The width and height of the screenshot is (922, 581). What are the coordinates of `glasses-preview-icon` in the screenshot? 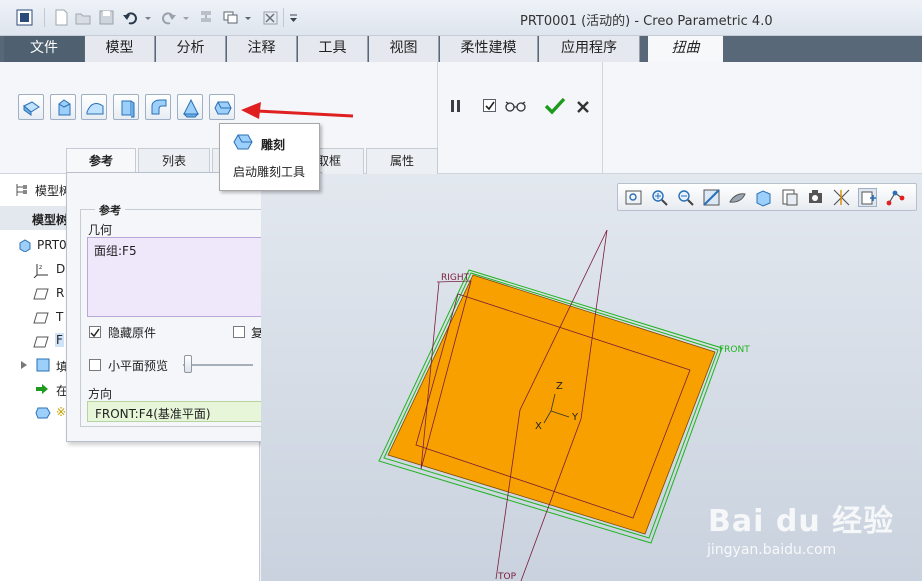 It's located at (516, 107).